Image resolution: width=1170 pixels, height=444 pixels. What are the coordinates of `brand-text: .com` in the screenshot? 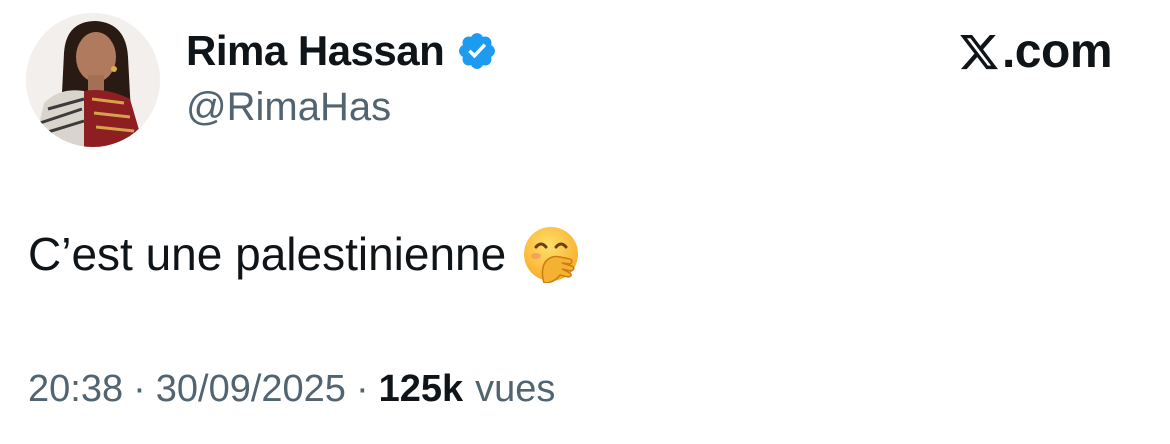 It's located at (1057, 51).